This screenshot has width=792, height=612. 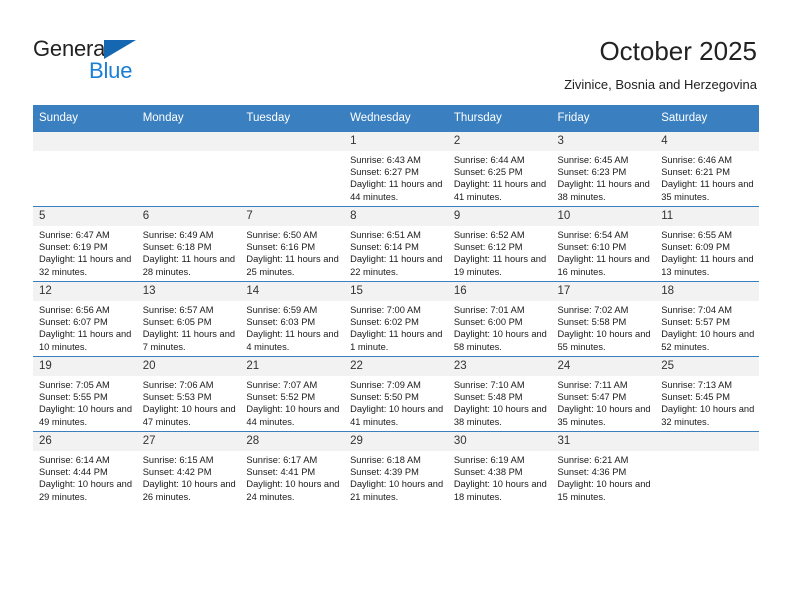 What do you see at coordinates (500, 490) in the screenshot?
I see `daylight-text: Daylight: 10 hours and 18 minutes.` at bounding box center [500, 490].